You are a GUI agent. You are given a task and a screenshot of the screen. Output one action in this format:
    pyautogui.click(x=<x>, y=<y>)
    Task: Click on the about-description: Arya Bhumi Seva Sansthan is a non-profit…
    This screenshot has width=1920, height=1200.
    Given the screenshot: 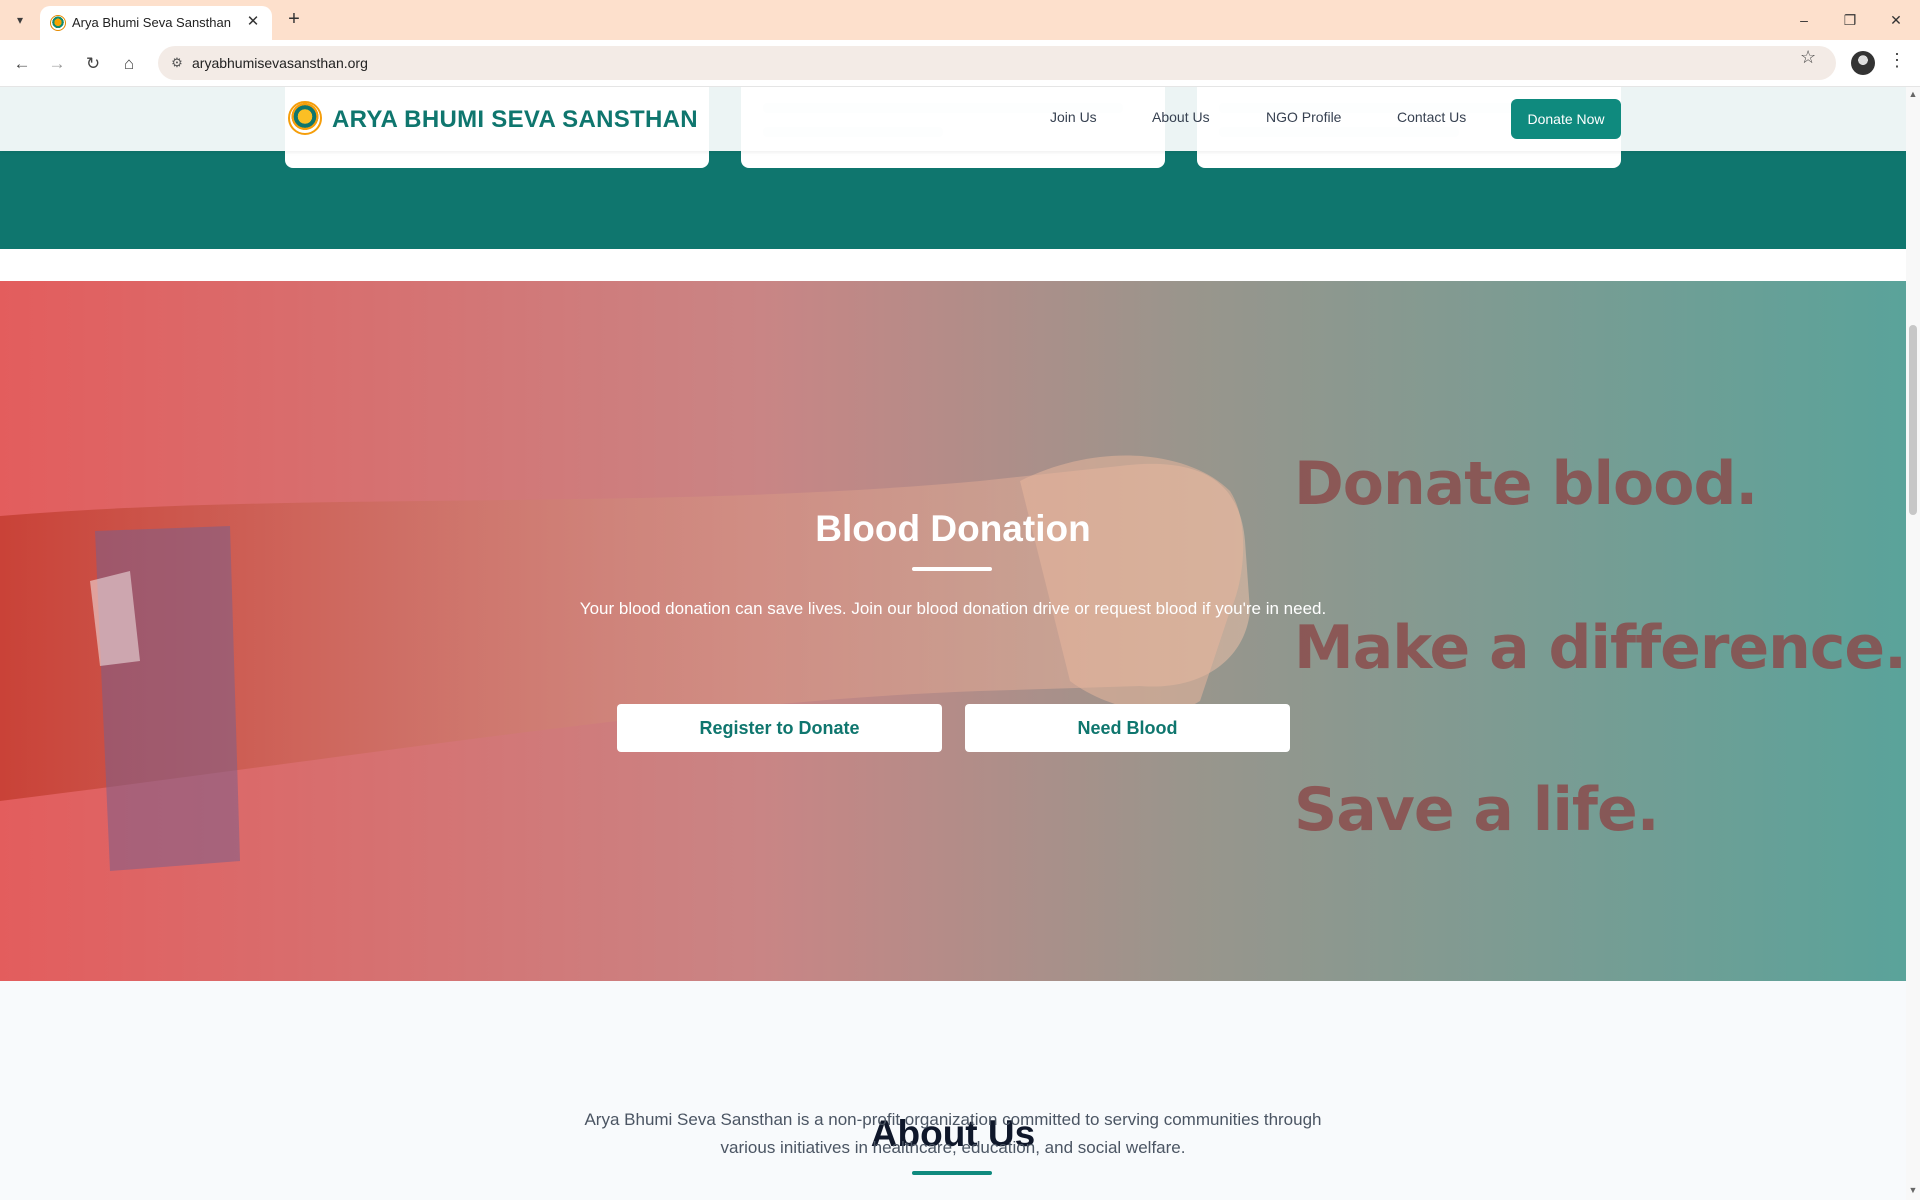 What is the action you would take?
    pyautogui.click(x=953, y=1133)
    